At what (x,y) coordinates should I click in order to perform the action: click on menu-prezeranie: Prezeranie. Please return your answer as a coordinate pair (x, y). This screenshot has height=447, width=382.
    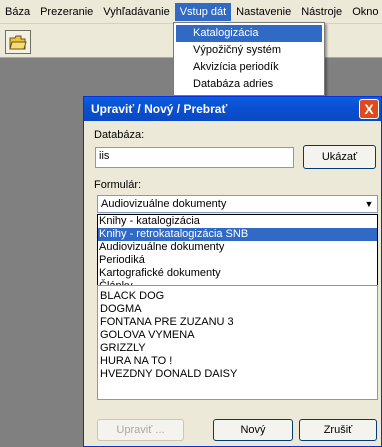
    Looking at the image, I should click on (66, 12).